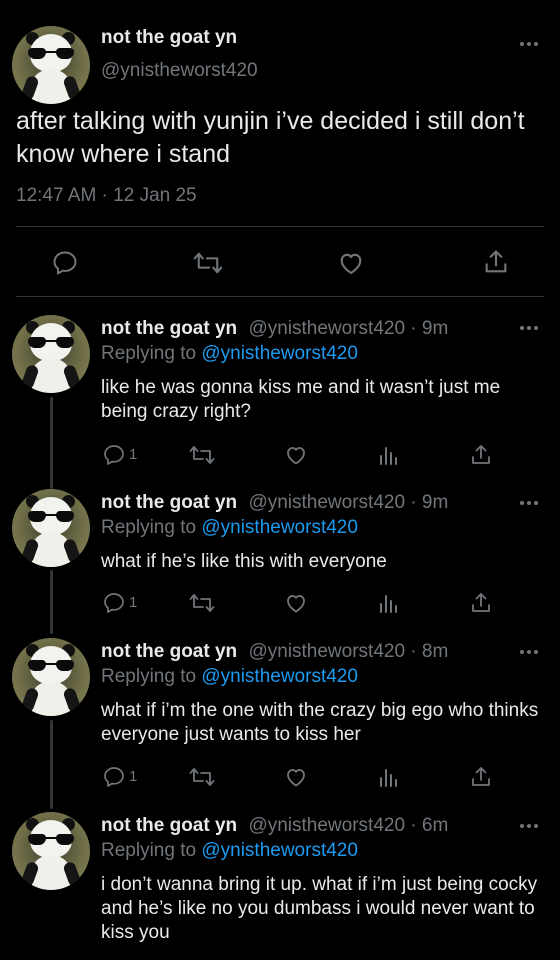  I want to click on reply-header: not the goat yn @ynistheworst420 · 8m, so click(274, 652).